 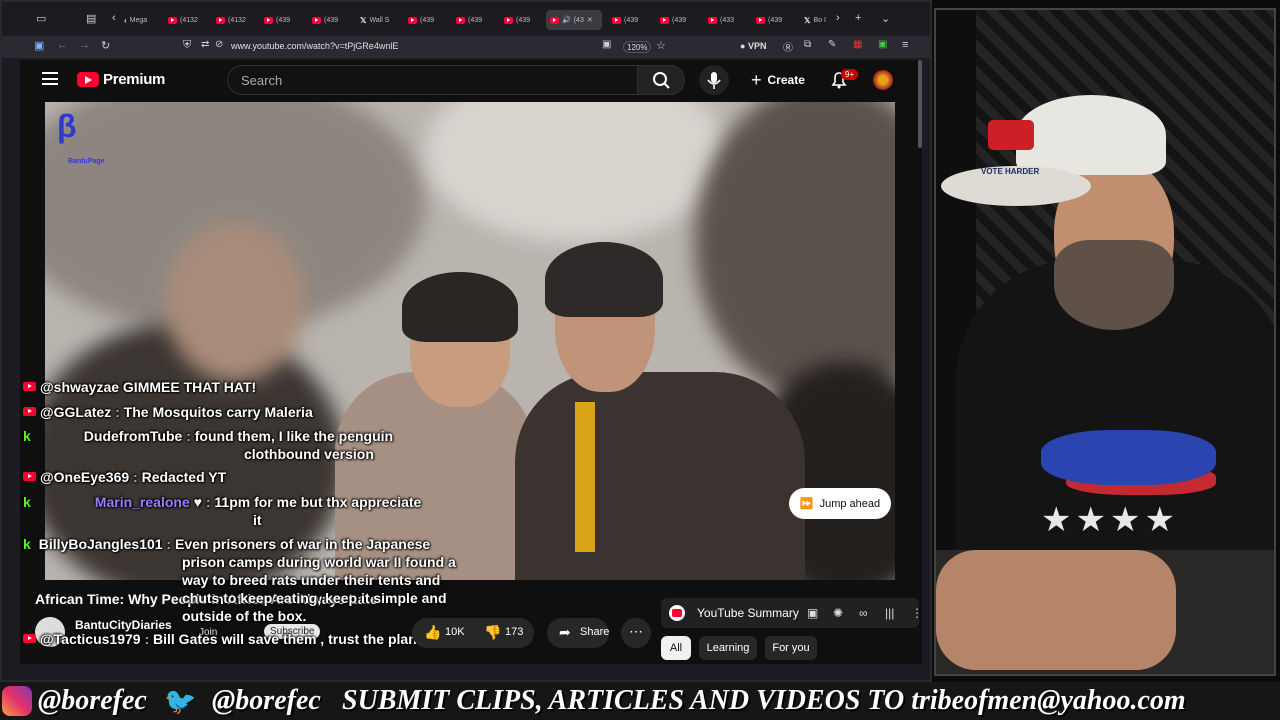 What do you see at coordinates (677, 613) in the screenshot?
I see `summary-logo-icon` at bounding box center [677, 613].